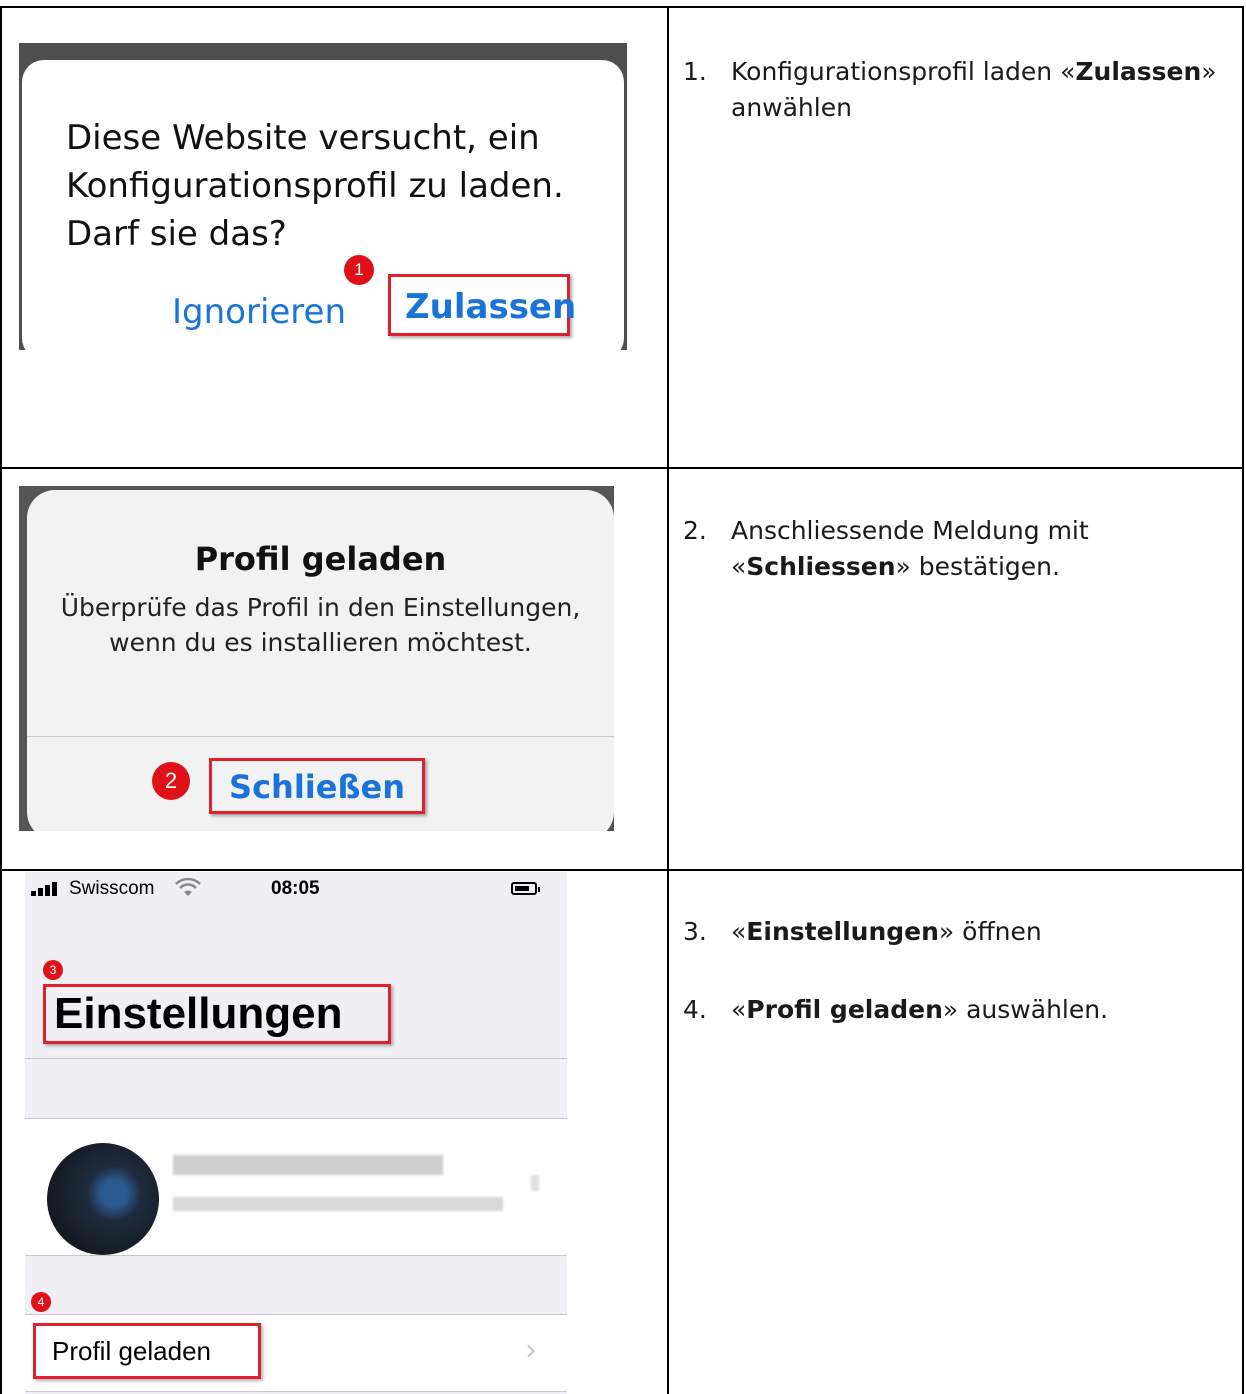 This screenshot has height=1394, width=1246. I want to click on step-number: 1., so click(695, 71).